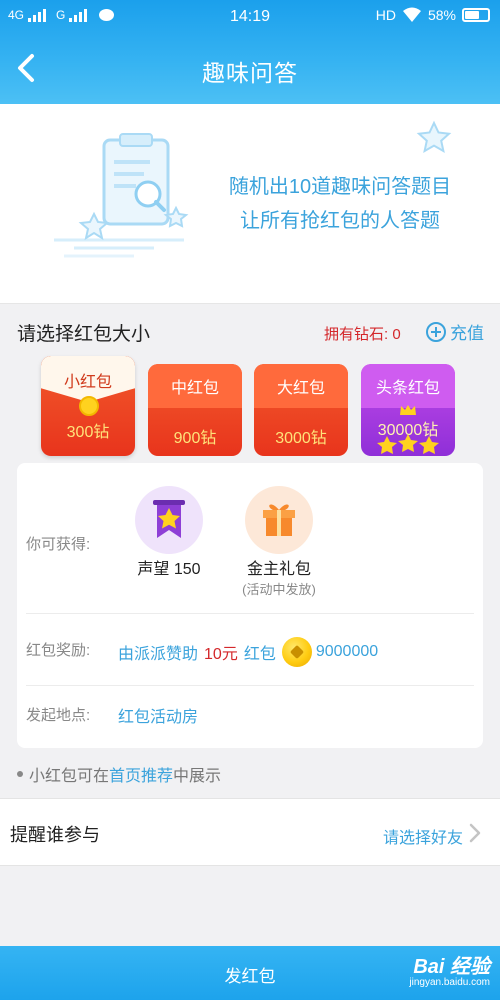 The width and height of the screenshot is (500, 1000). I want to click on choose-size-title: 请选择红包大小, so click(84, 334).